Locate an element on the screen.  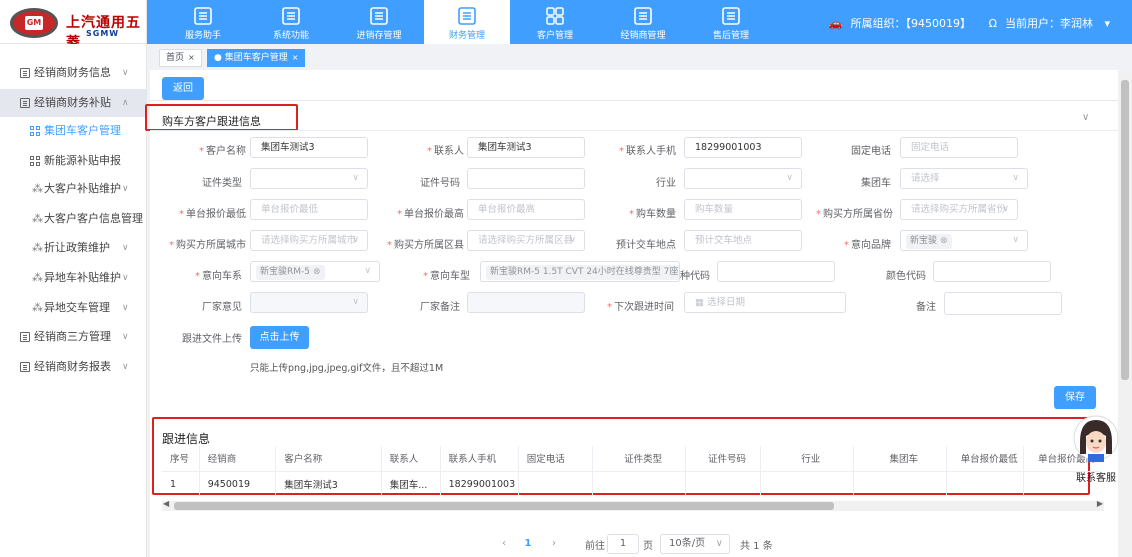
customer-name-input: 集团车测试3 is located at coordinates (309, 147).